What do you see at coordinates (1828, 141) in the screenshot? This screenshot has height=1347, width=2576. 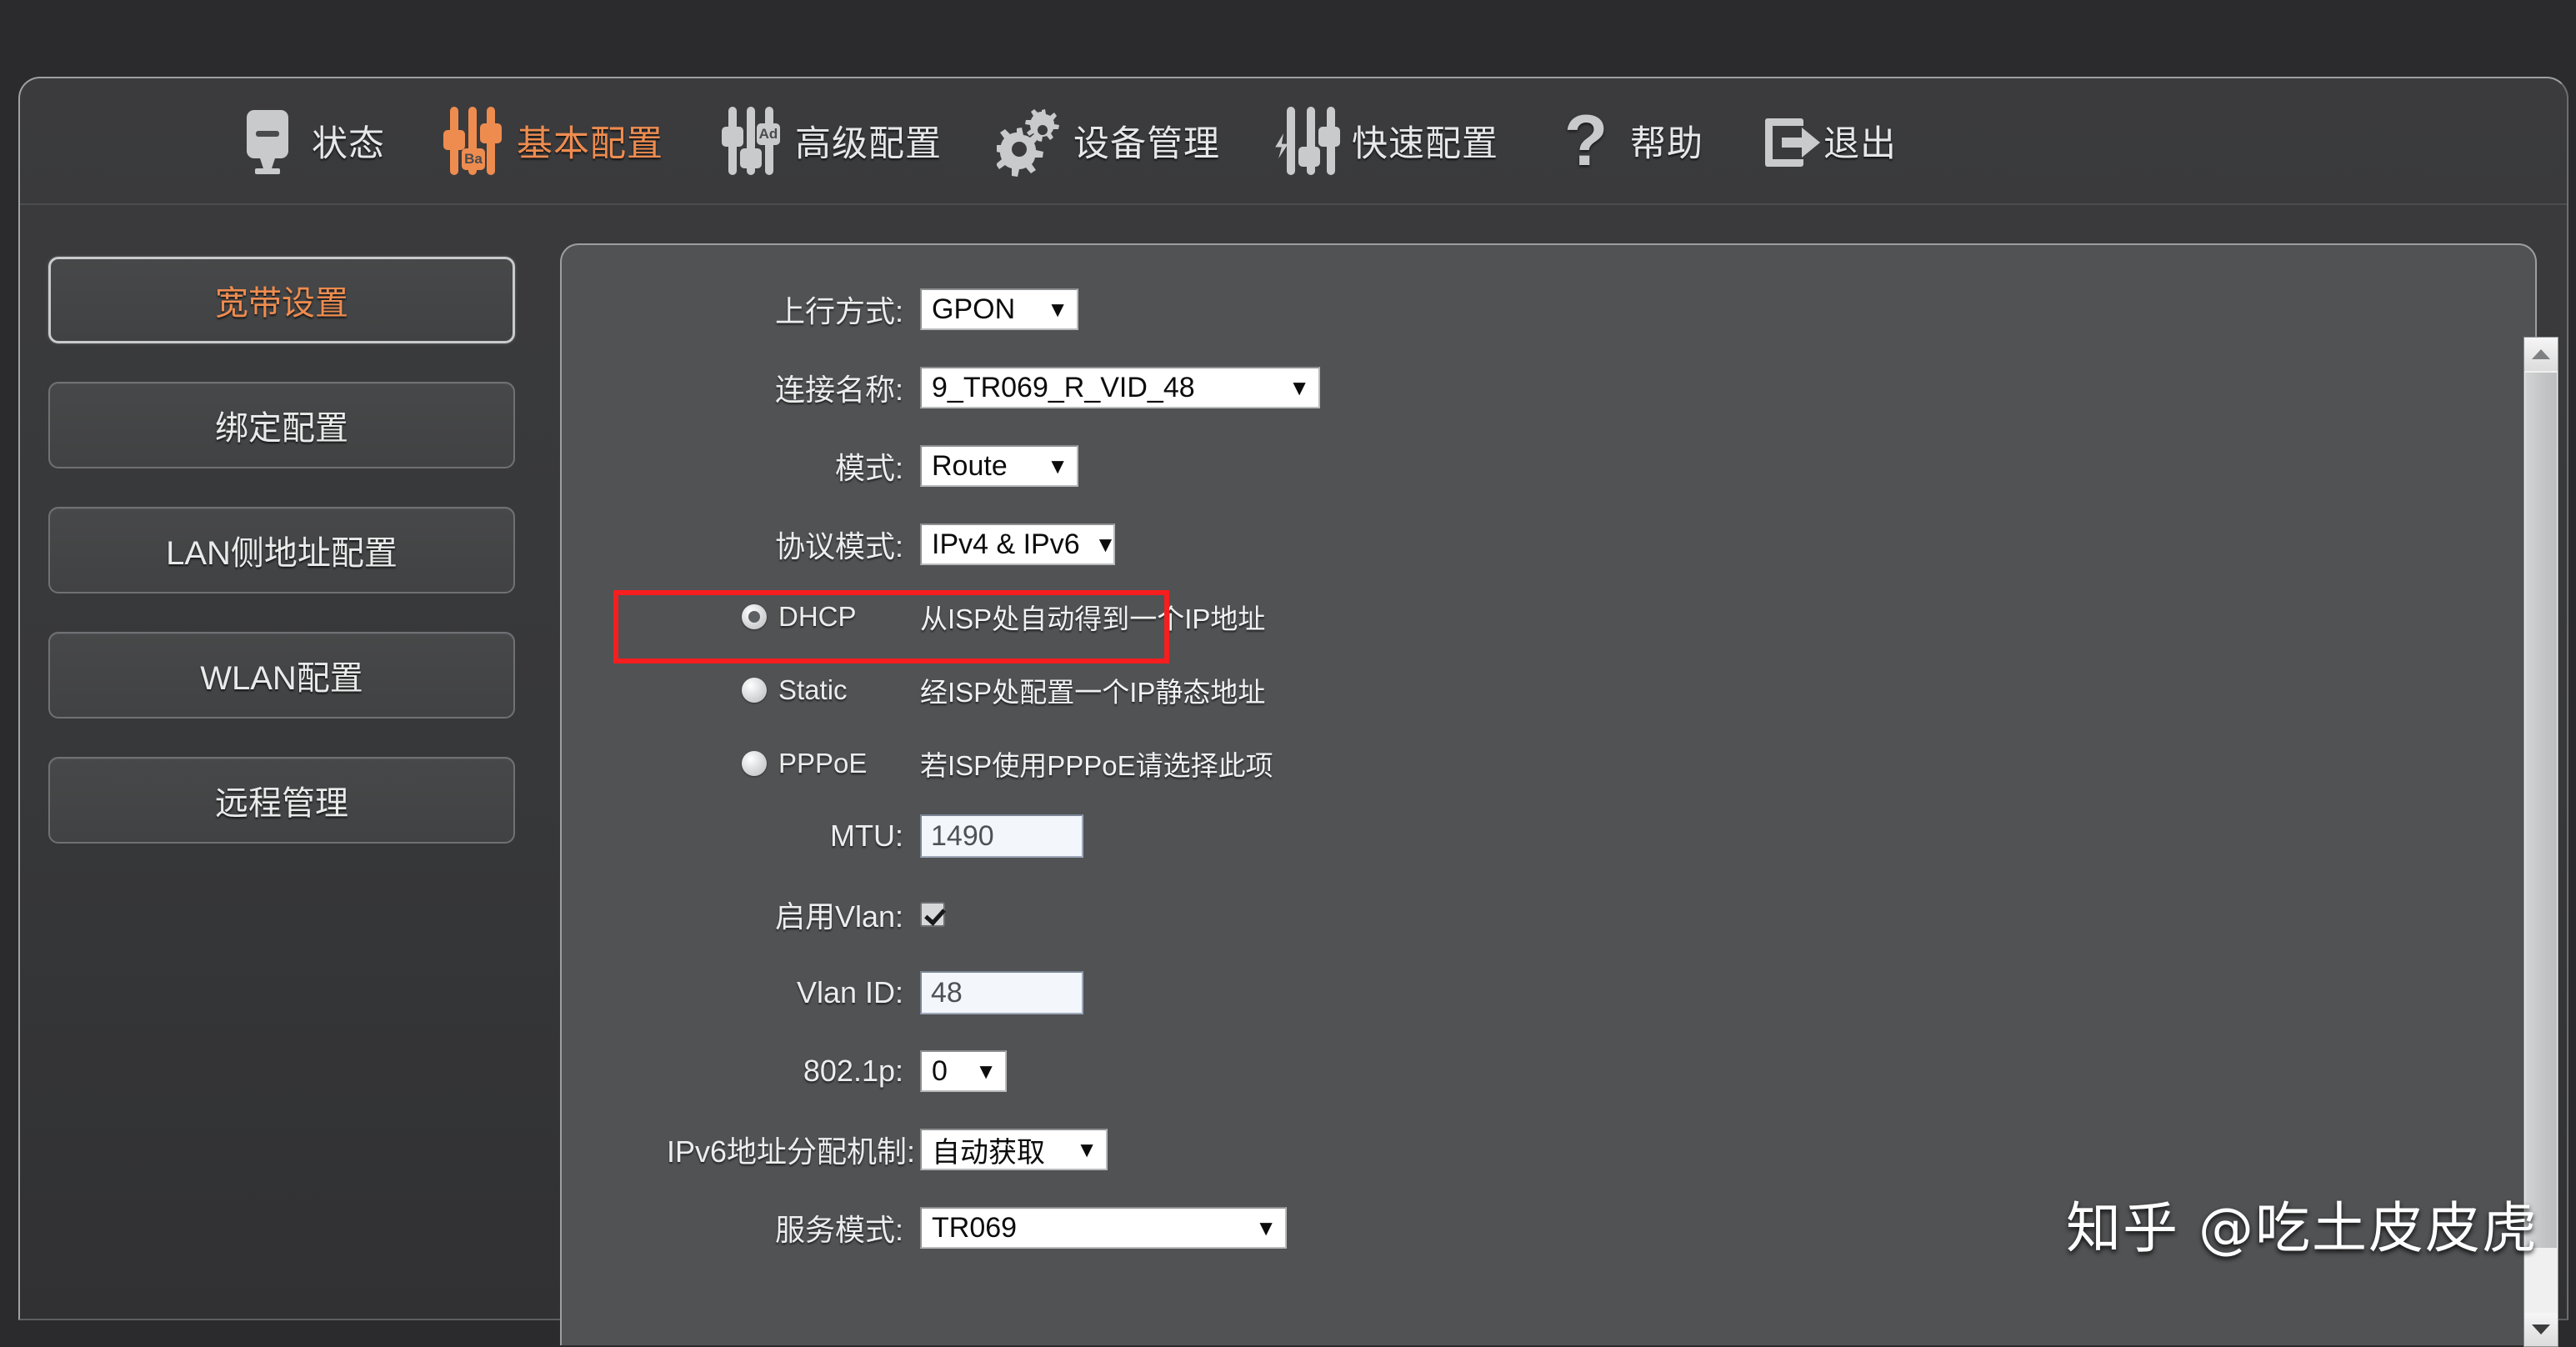 I see `nav-item-logout: 退出` at bounding box center [1828, 141].